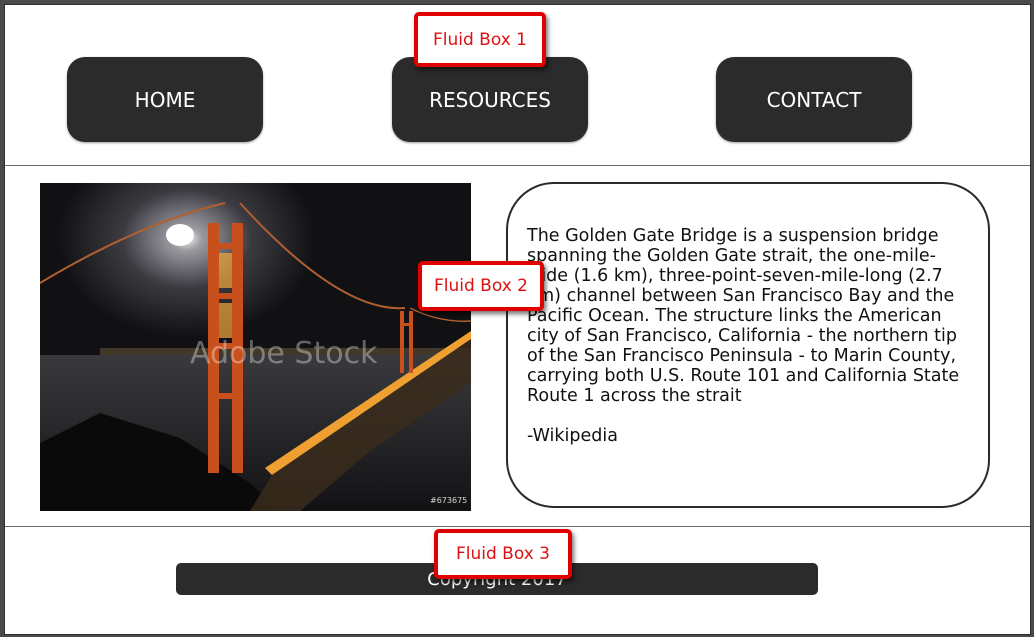 The image size is (1034, 637). Describe the element at coordinates (490, 99) in the screenshot. I see `nav-resources-button: RESOURCES` at that location.